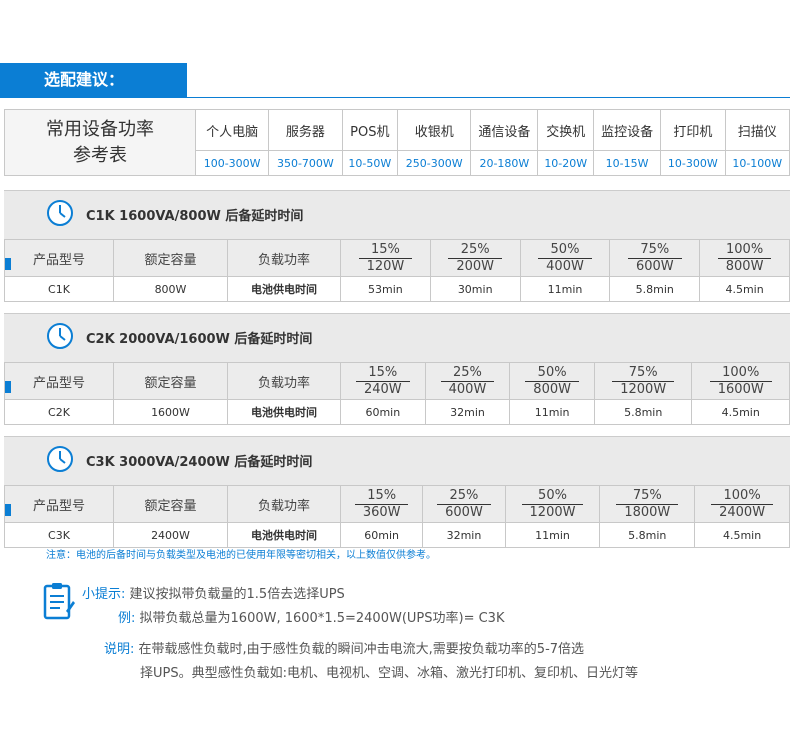 The image size is (790, 751). What do you see at coordinates (385, 289) in the screenshot?
I see `backup-time: 53min` at bounding box center [385, 289].